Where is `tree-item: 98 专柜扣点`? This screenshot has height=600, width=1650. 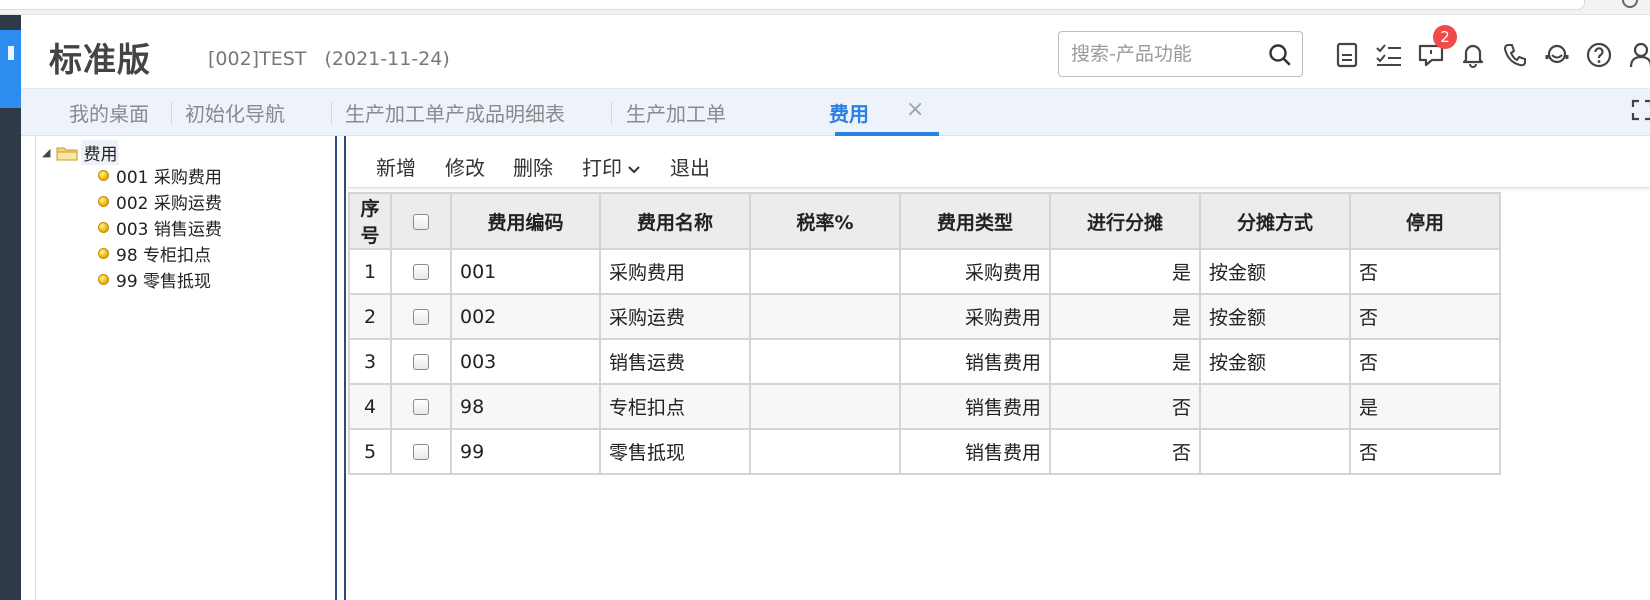 tree-item: 98 专柜扣点 is located at coordinates (154, 253).